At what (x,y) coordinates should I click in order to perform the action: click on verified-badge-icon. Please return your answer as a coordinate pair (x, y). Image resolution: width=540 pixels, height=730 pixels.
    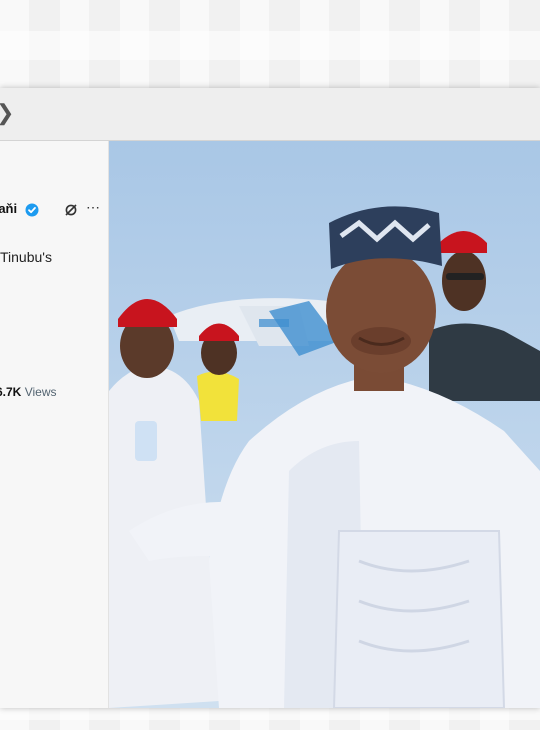
    Looking at the image, I should click on (32, 210).